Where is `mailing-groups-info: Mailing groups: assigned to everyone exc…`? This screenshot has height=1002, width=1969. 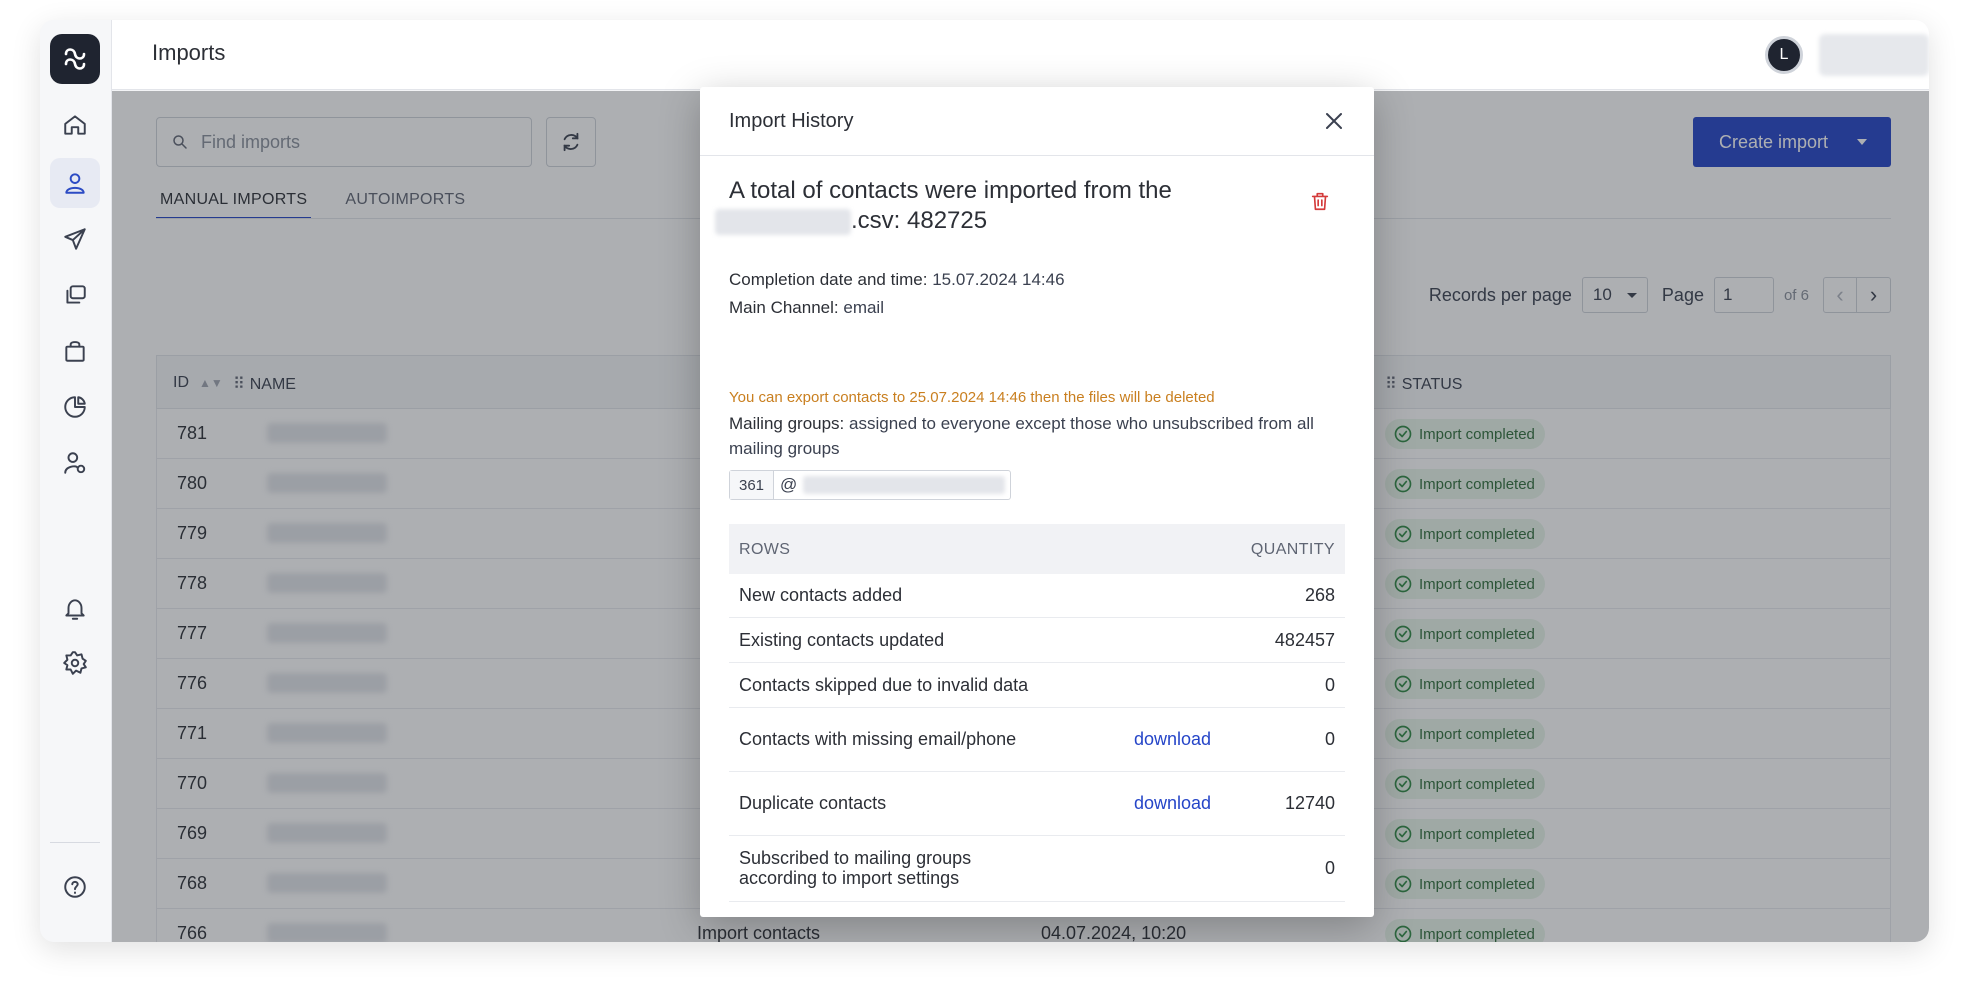 mailing-groups-info: Mailing groups: assigned to everyone exc… is located at coordinates (1029, 436).